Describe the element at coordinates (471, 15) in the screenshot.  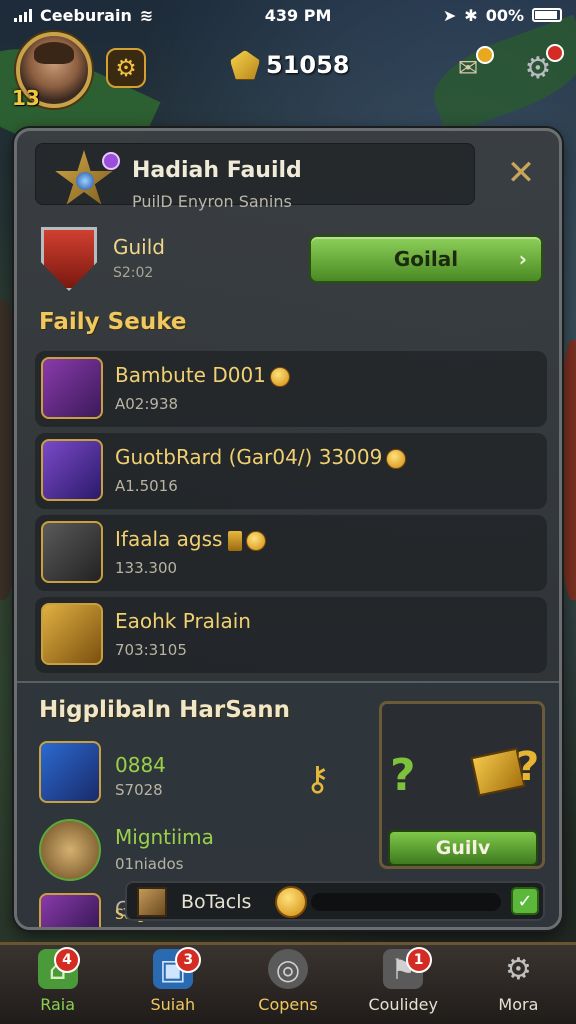
I see `bluetooth-icon: ✱` at that location.